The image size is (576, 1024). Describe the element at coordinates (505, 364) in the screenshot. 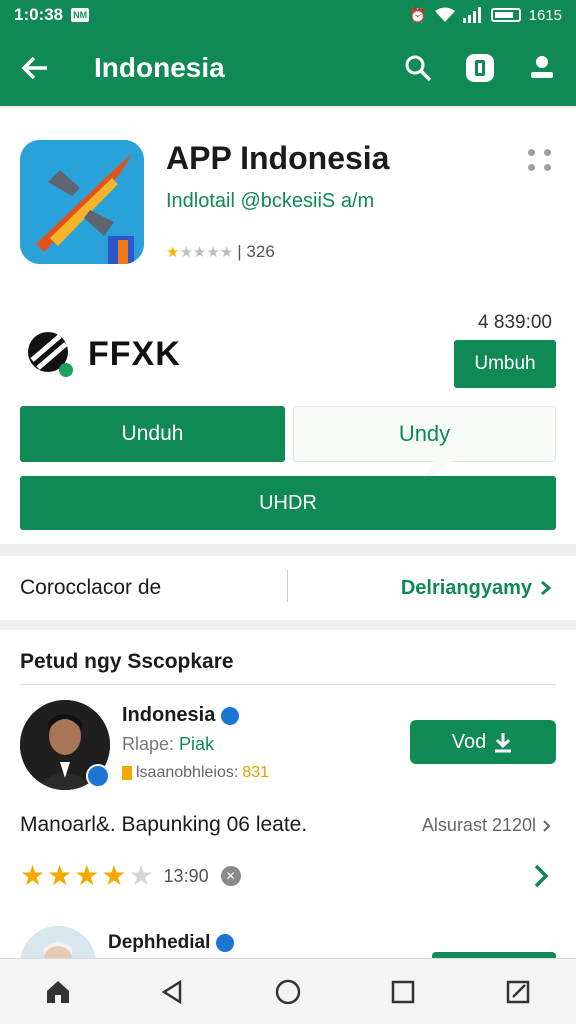

I see `small-install-button: Umbuh` at that location.